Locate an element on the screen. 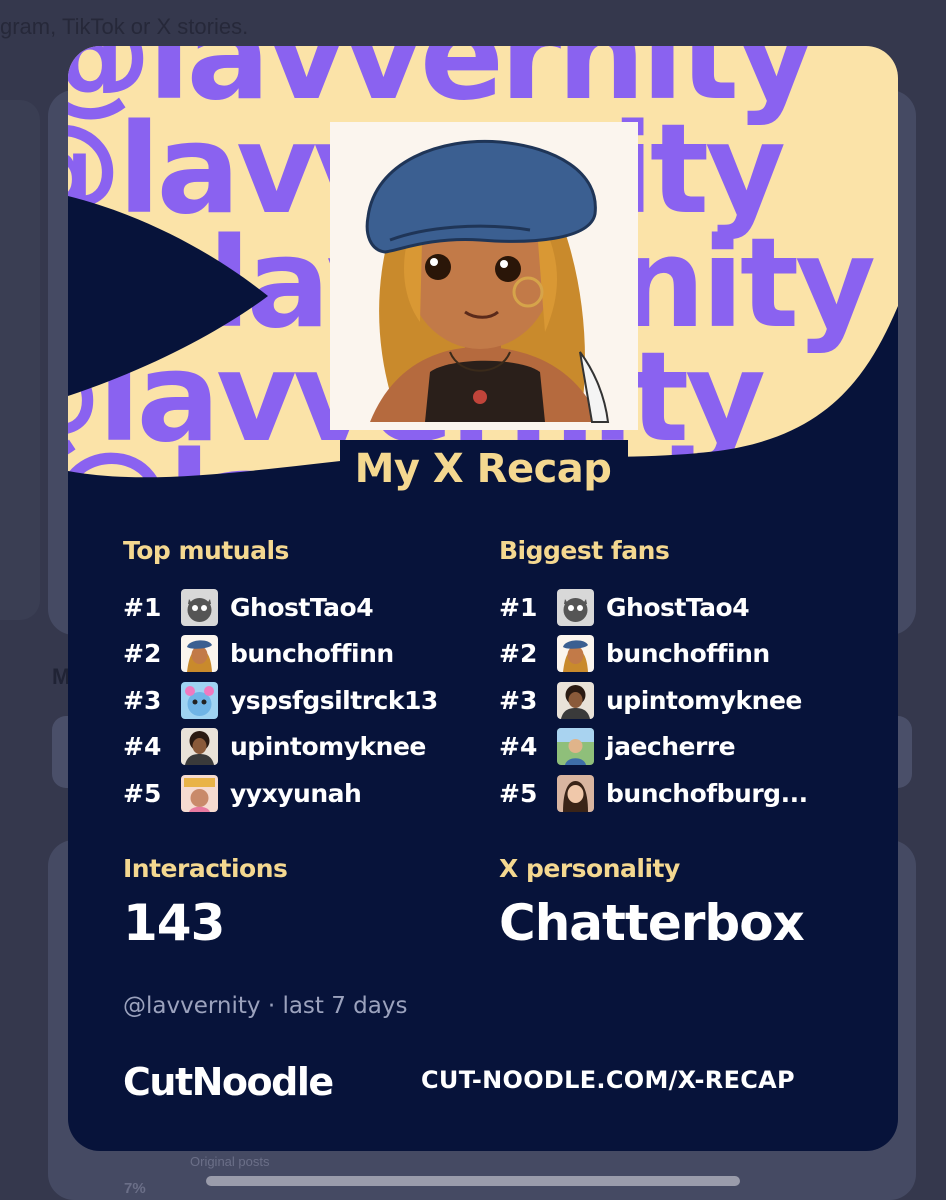 The image size is (946, 1200). background-side-panel is located at coordinates (20, 360).